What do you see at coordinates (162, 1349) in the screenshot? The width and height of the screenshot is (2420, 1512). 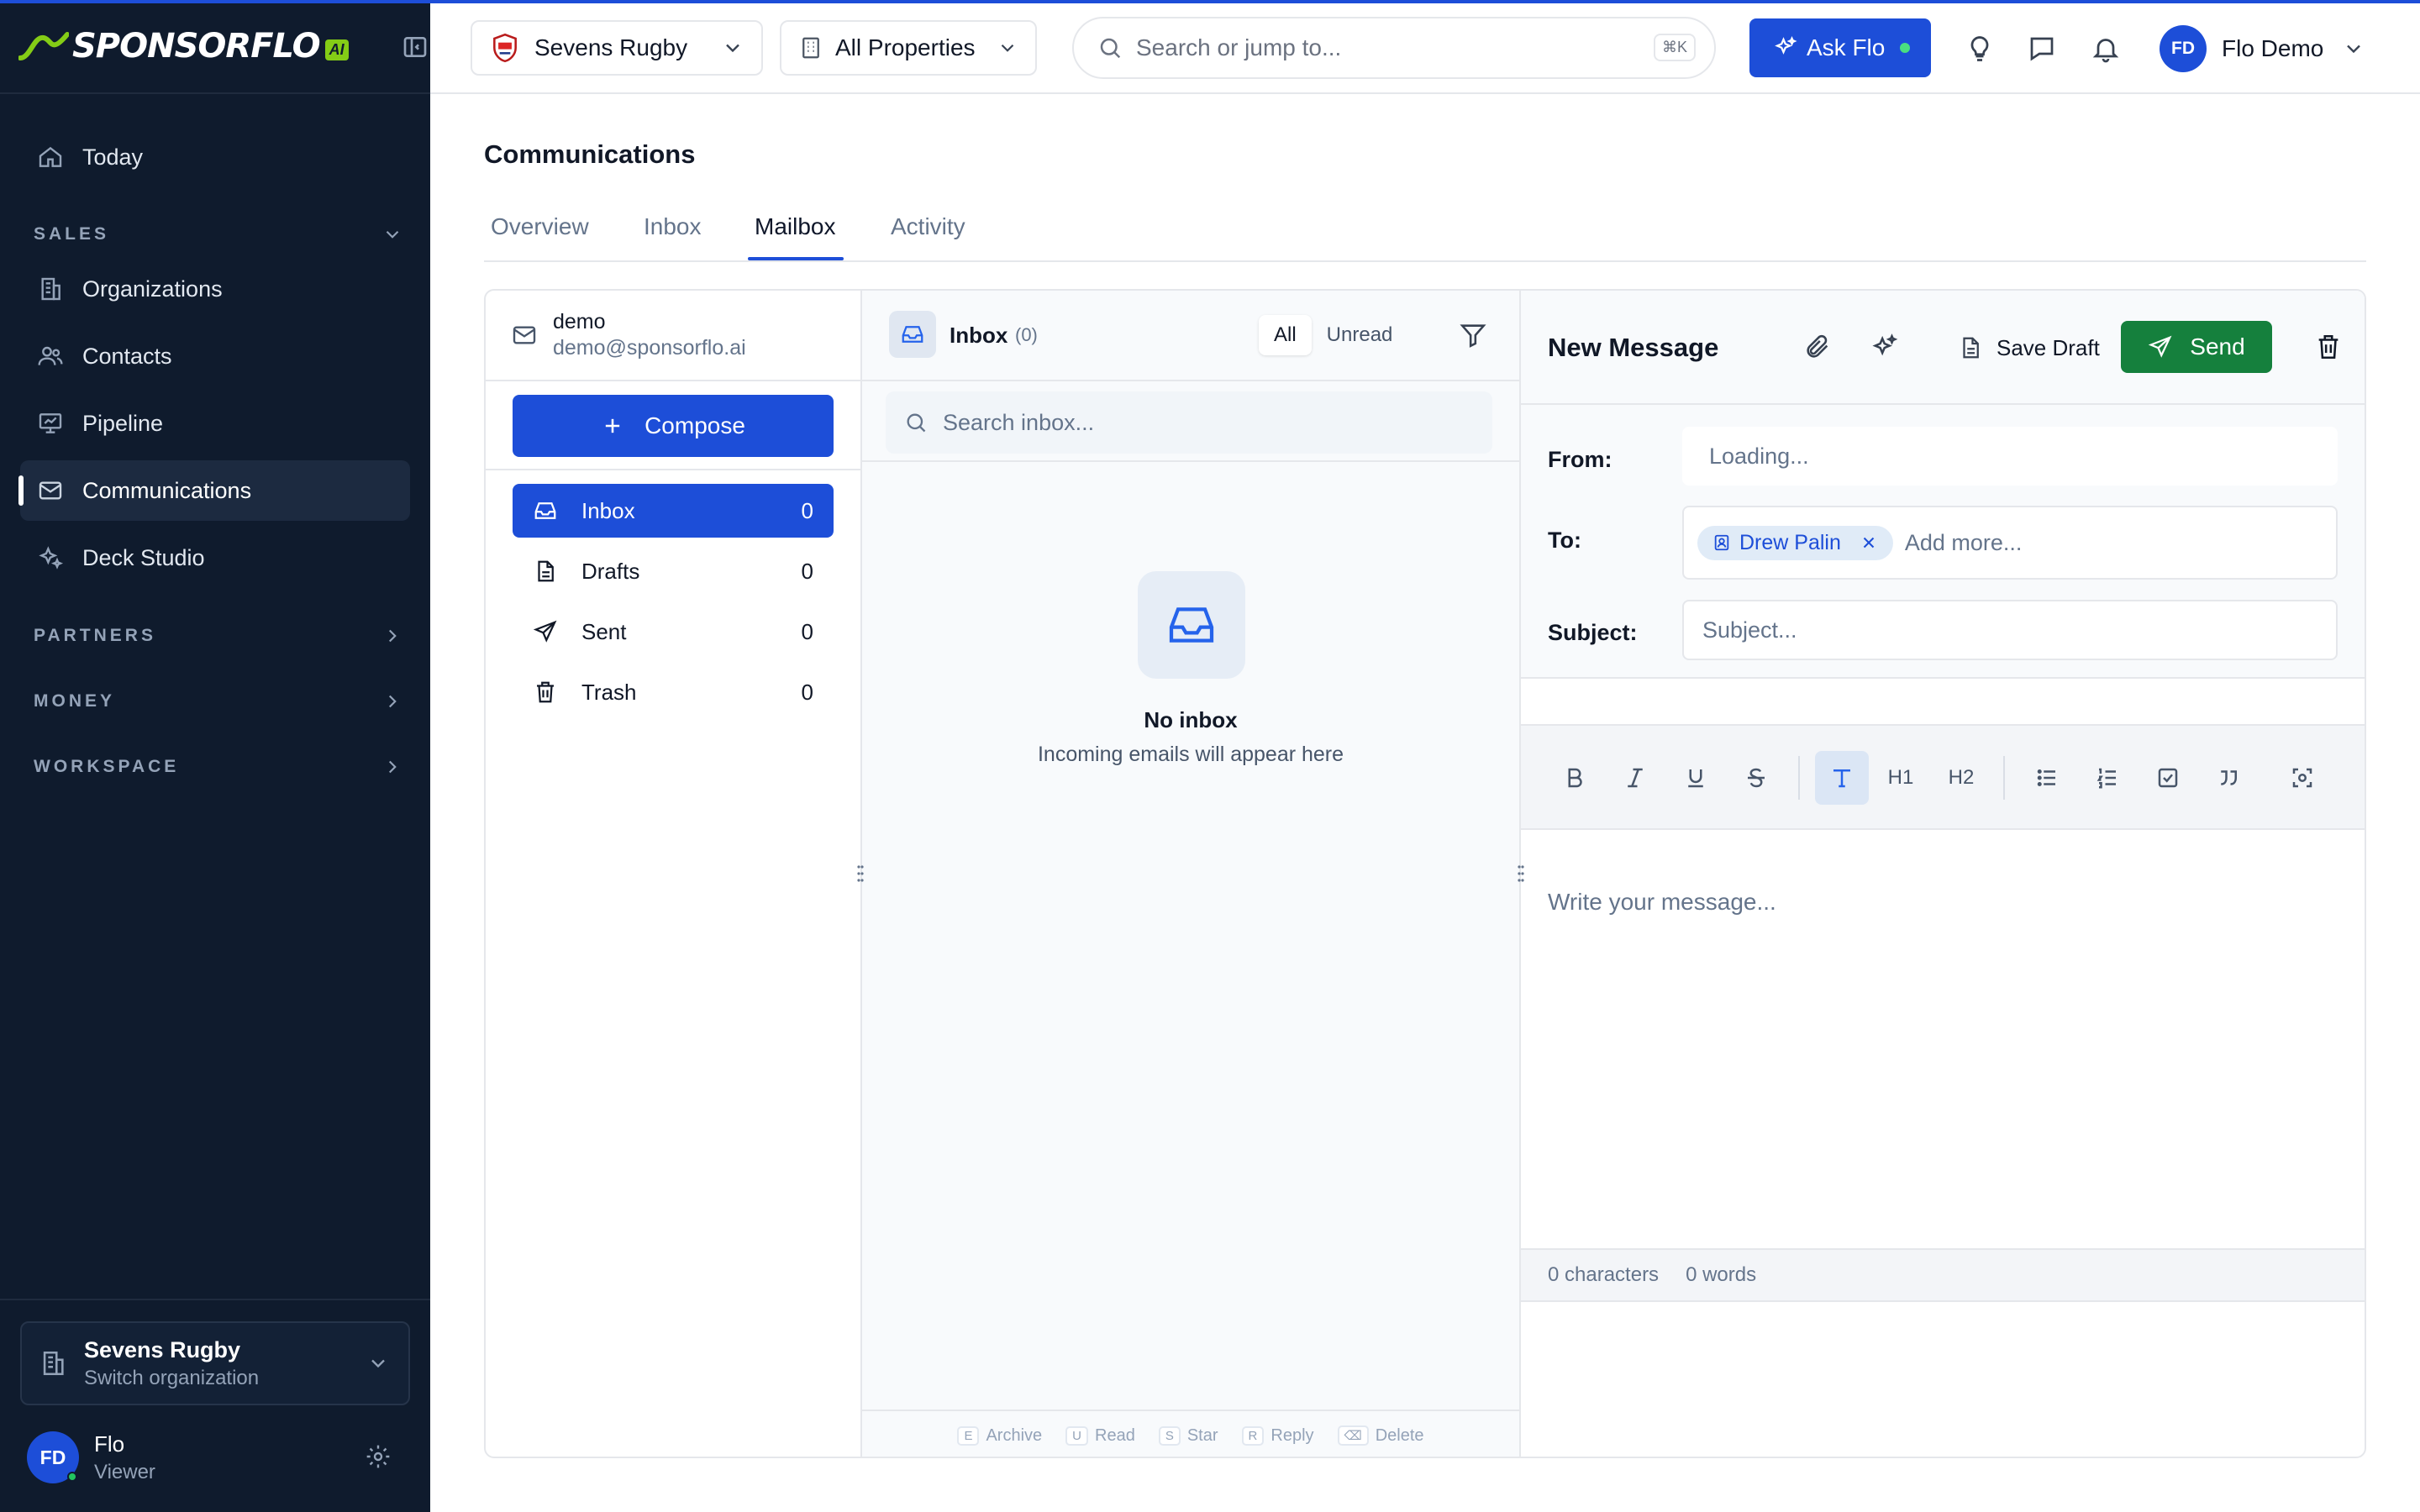 I see `org-name: Sevens Rugby` at bounding box center [162, 1349].